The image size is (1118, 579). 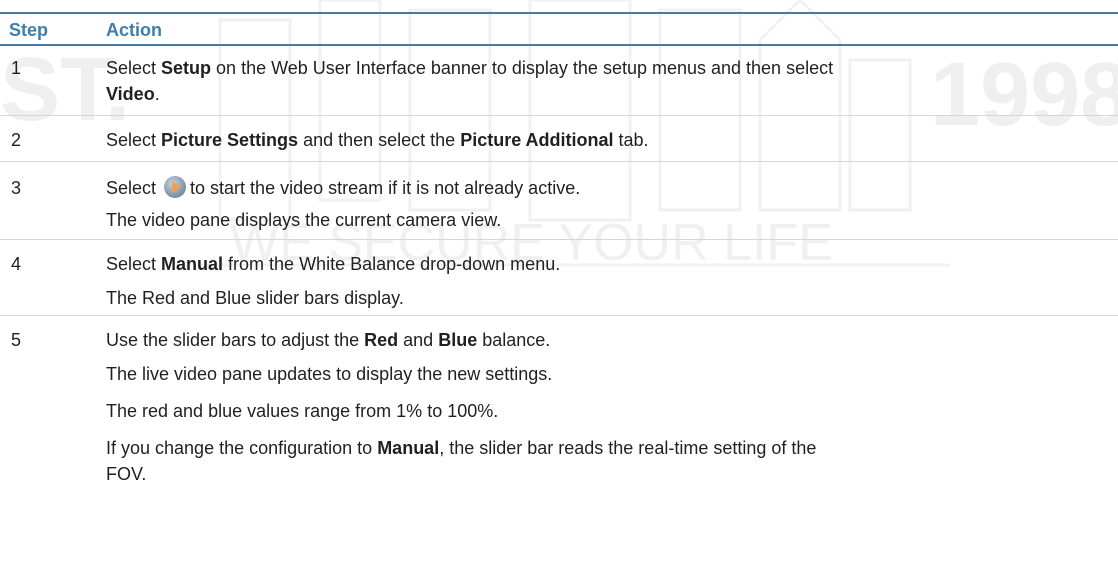 I want to click on step-1-line-2: Video., so click(x=133, y=94).